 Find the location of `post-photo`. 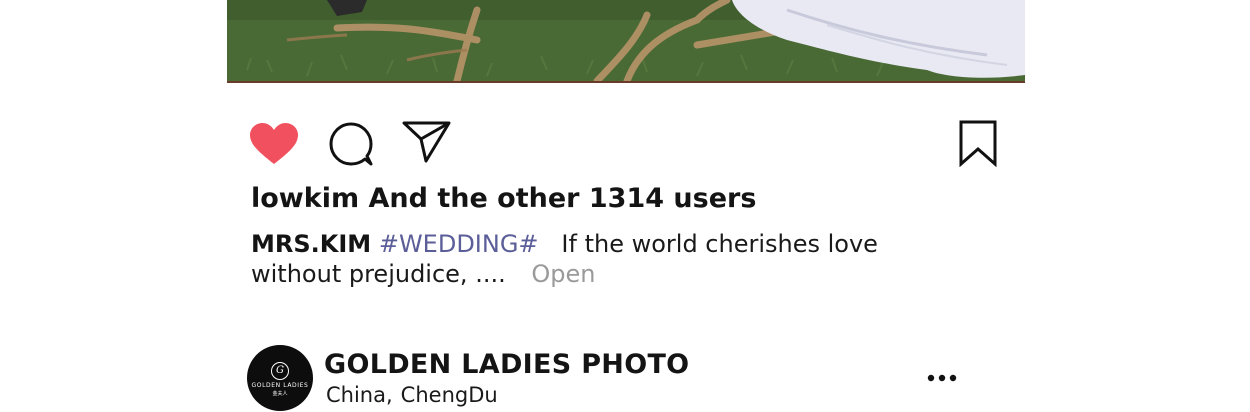

post-photo is located at coordinates (626, 41).